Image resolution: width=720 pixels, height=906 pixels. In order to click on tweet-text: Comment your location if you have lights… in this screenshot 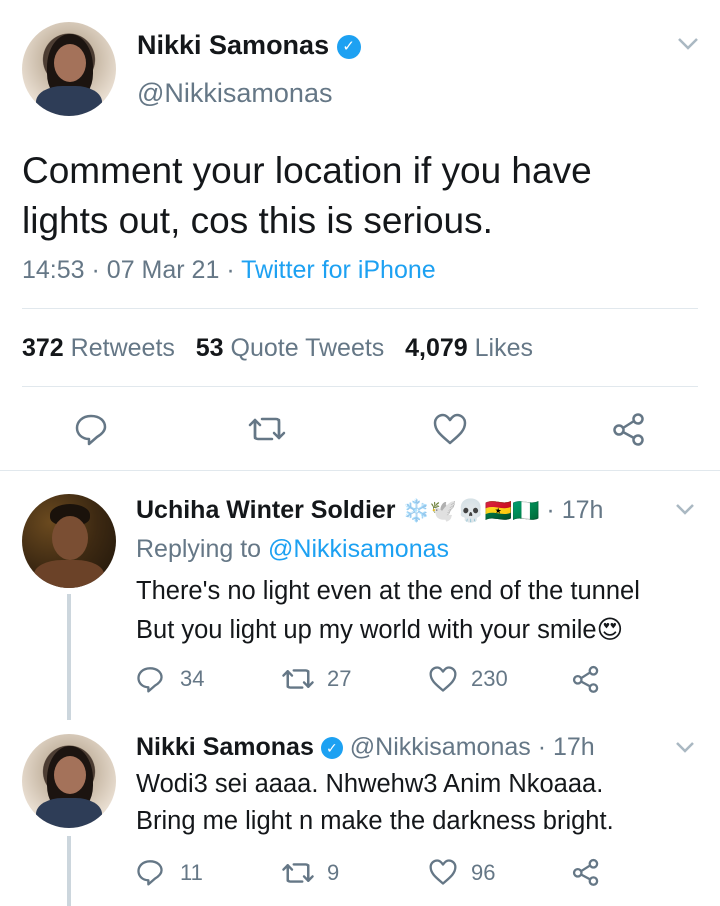, I will do `click(307, 196)`.